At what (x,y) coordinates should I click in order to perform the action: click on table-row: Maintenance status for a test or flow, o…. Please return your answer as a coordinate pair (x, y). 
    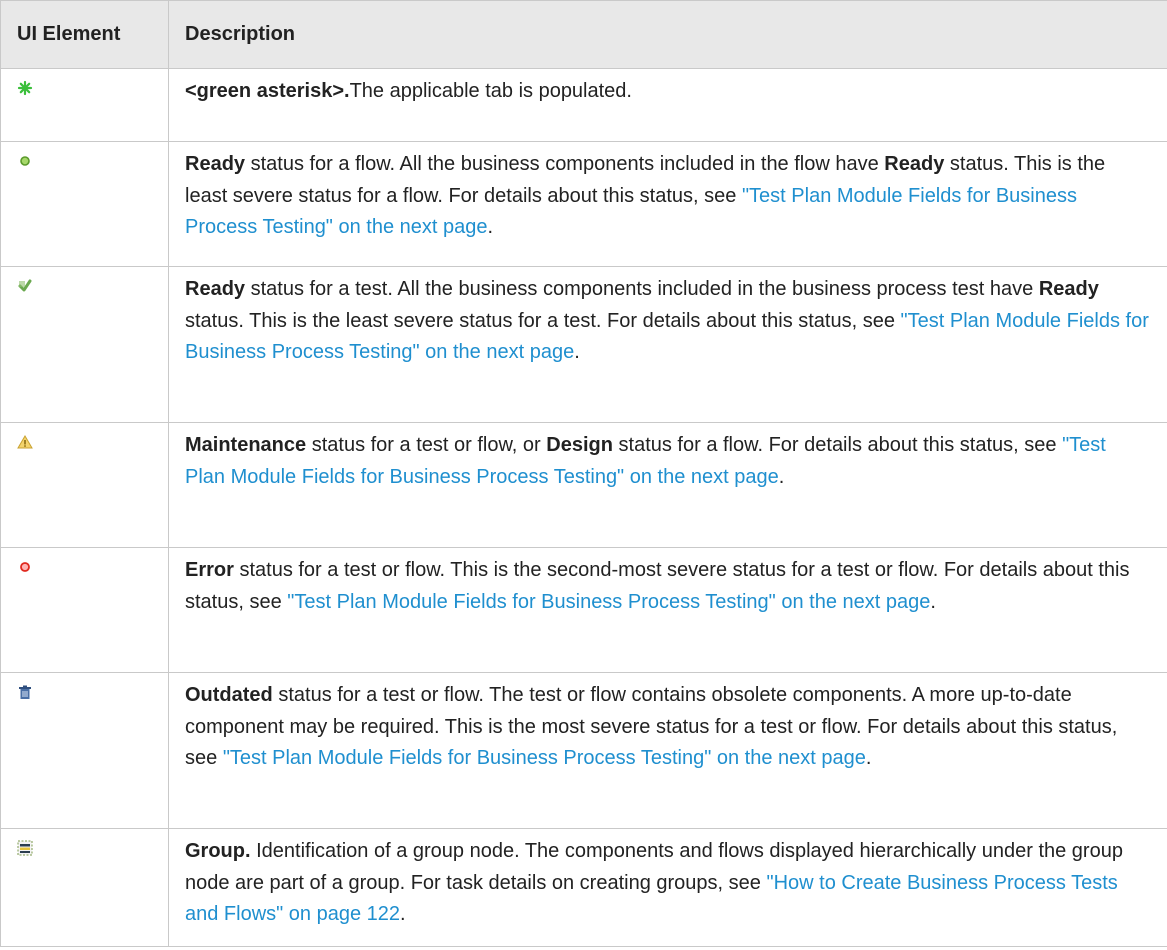
    Looking at the image, I should click on (583, 485).